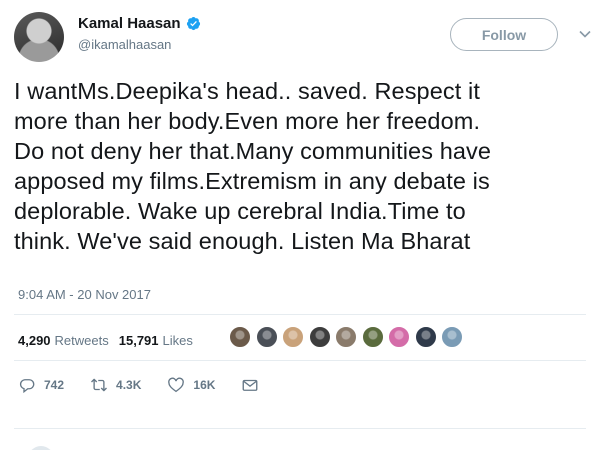 Image resolution: width=600 pixels, height=450 pixels. I want to click on retweet-action: 4.3K, so click(115, 385).